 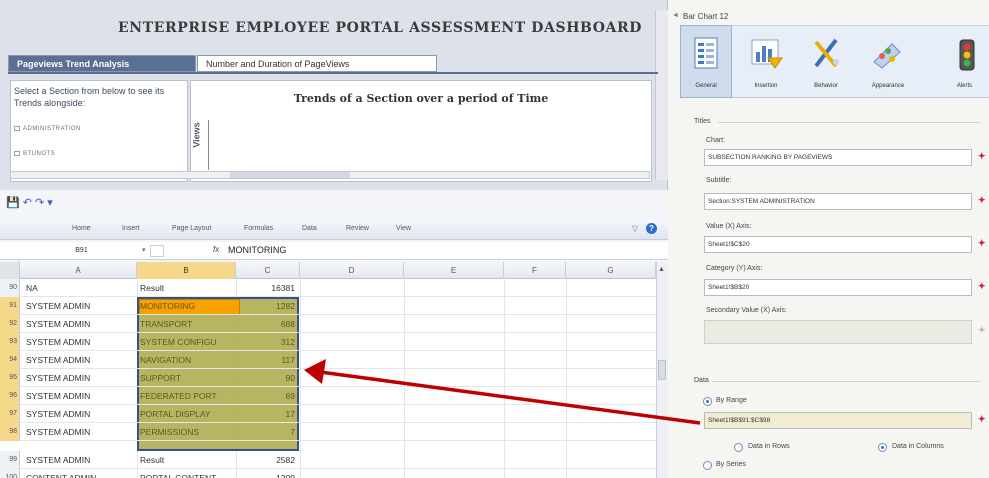 What do you see at coordinates (257, 250) in the screenshot?
I see `formula-input: MONITORING` at bounding box center [257, 250].